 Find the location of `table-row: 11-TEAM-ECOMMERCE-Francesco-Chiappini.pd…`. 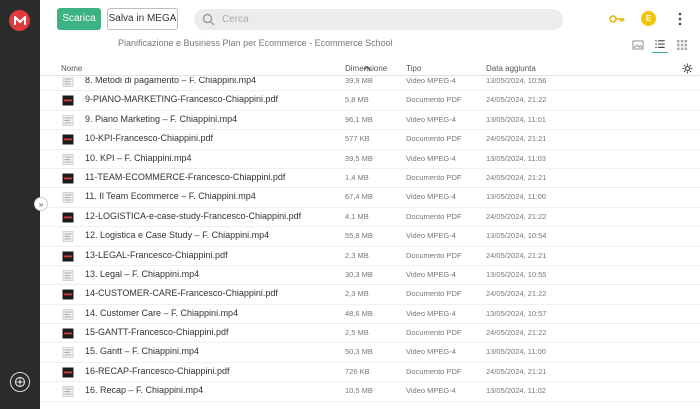

table-row: 11-TEAM-ECOMMERCE-Francesco-Chiappini.pd… is located at coordinates (370, 179).